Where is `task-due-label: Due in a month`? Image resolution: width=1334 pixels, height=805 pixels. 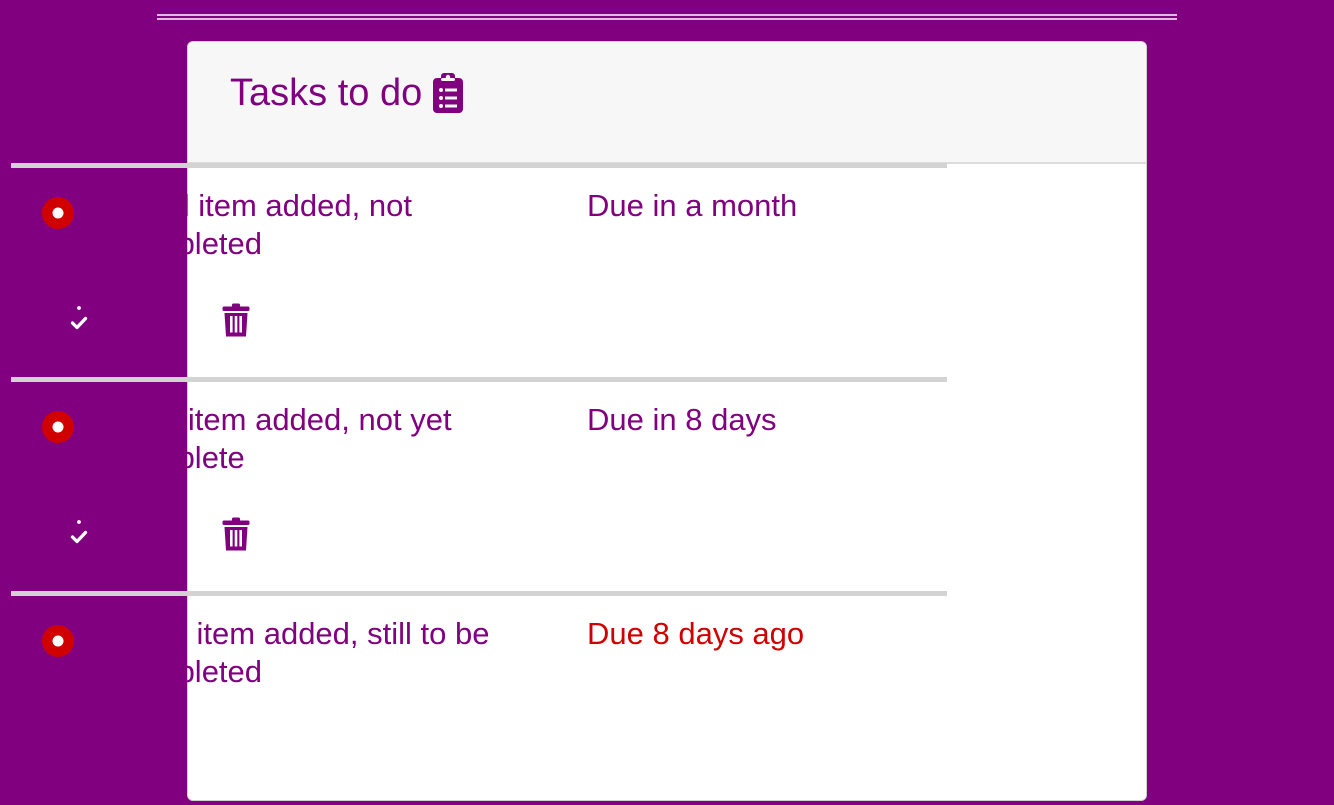
task-due-label: Due in a month is located at coordinates (692, 205).